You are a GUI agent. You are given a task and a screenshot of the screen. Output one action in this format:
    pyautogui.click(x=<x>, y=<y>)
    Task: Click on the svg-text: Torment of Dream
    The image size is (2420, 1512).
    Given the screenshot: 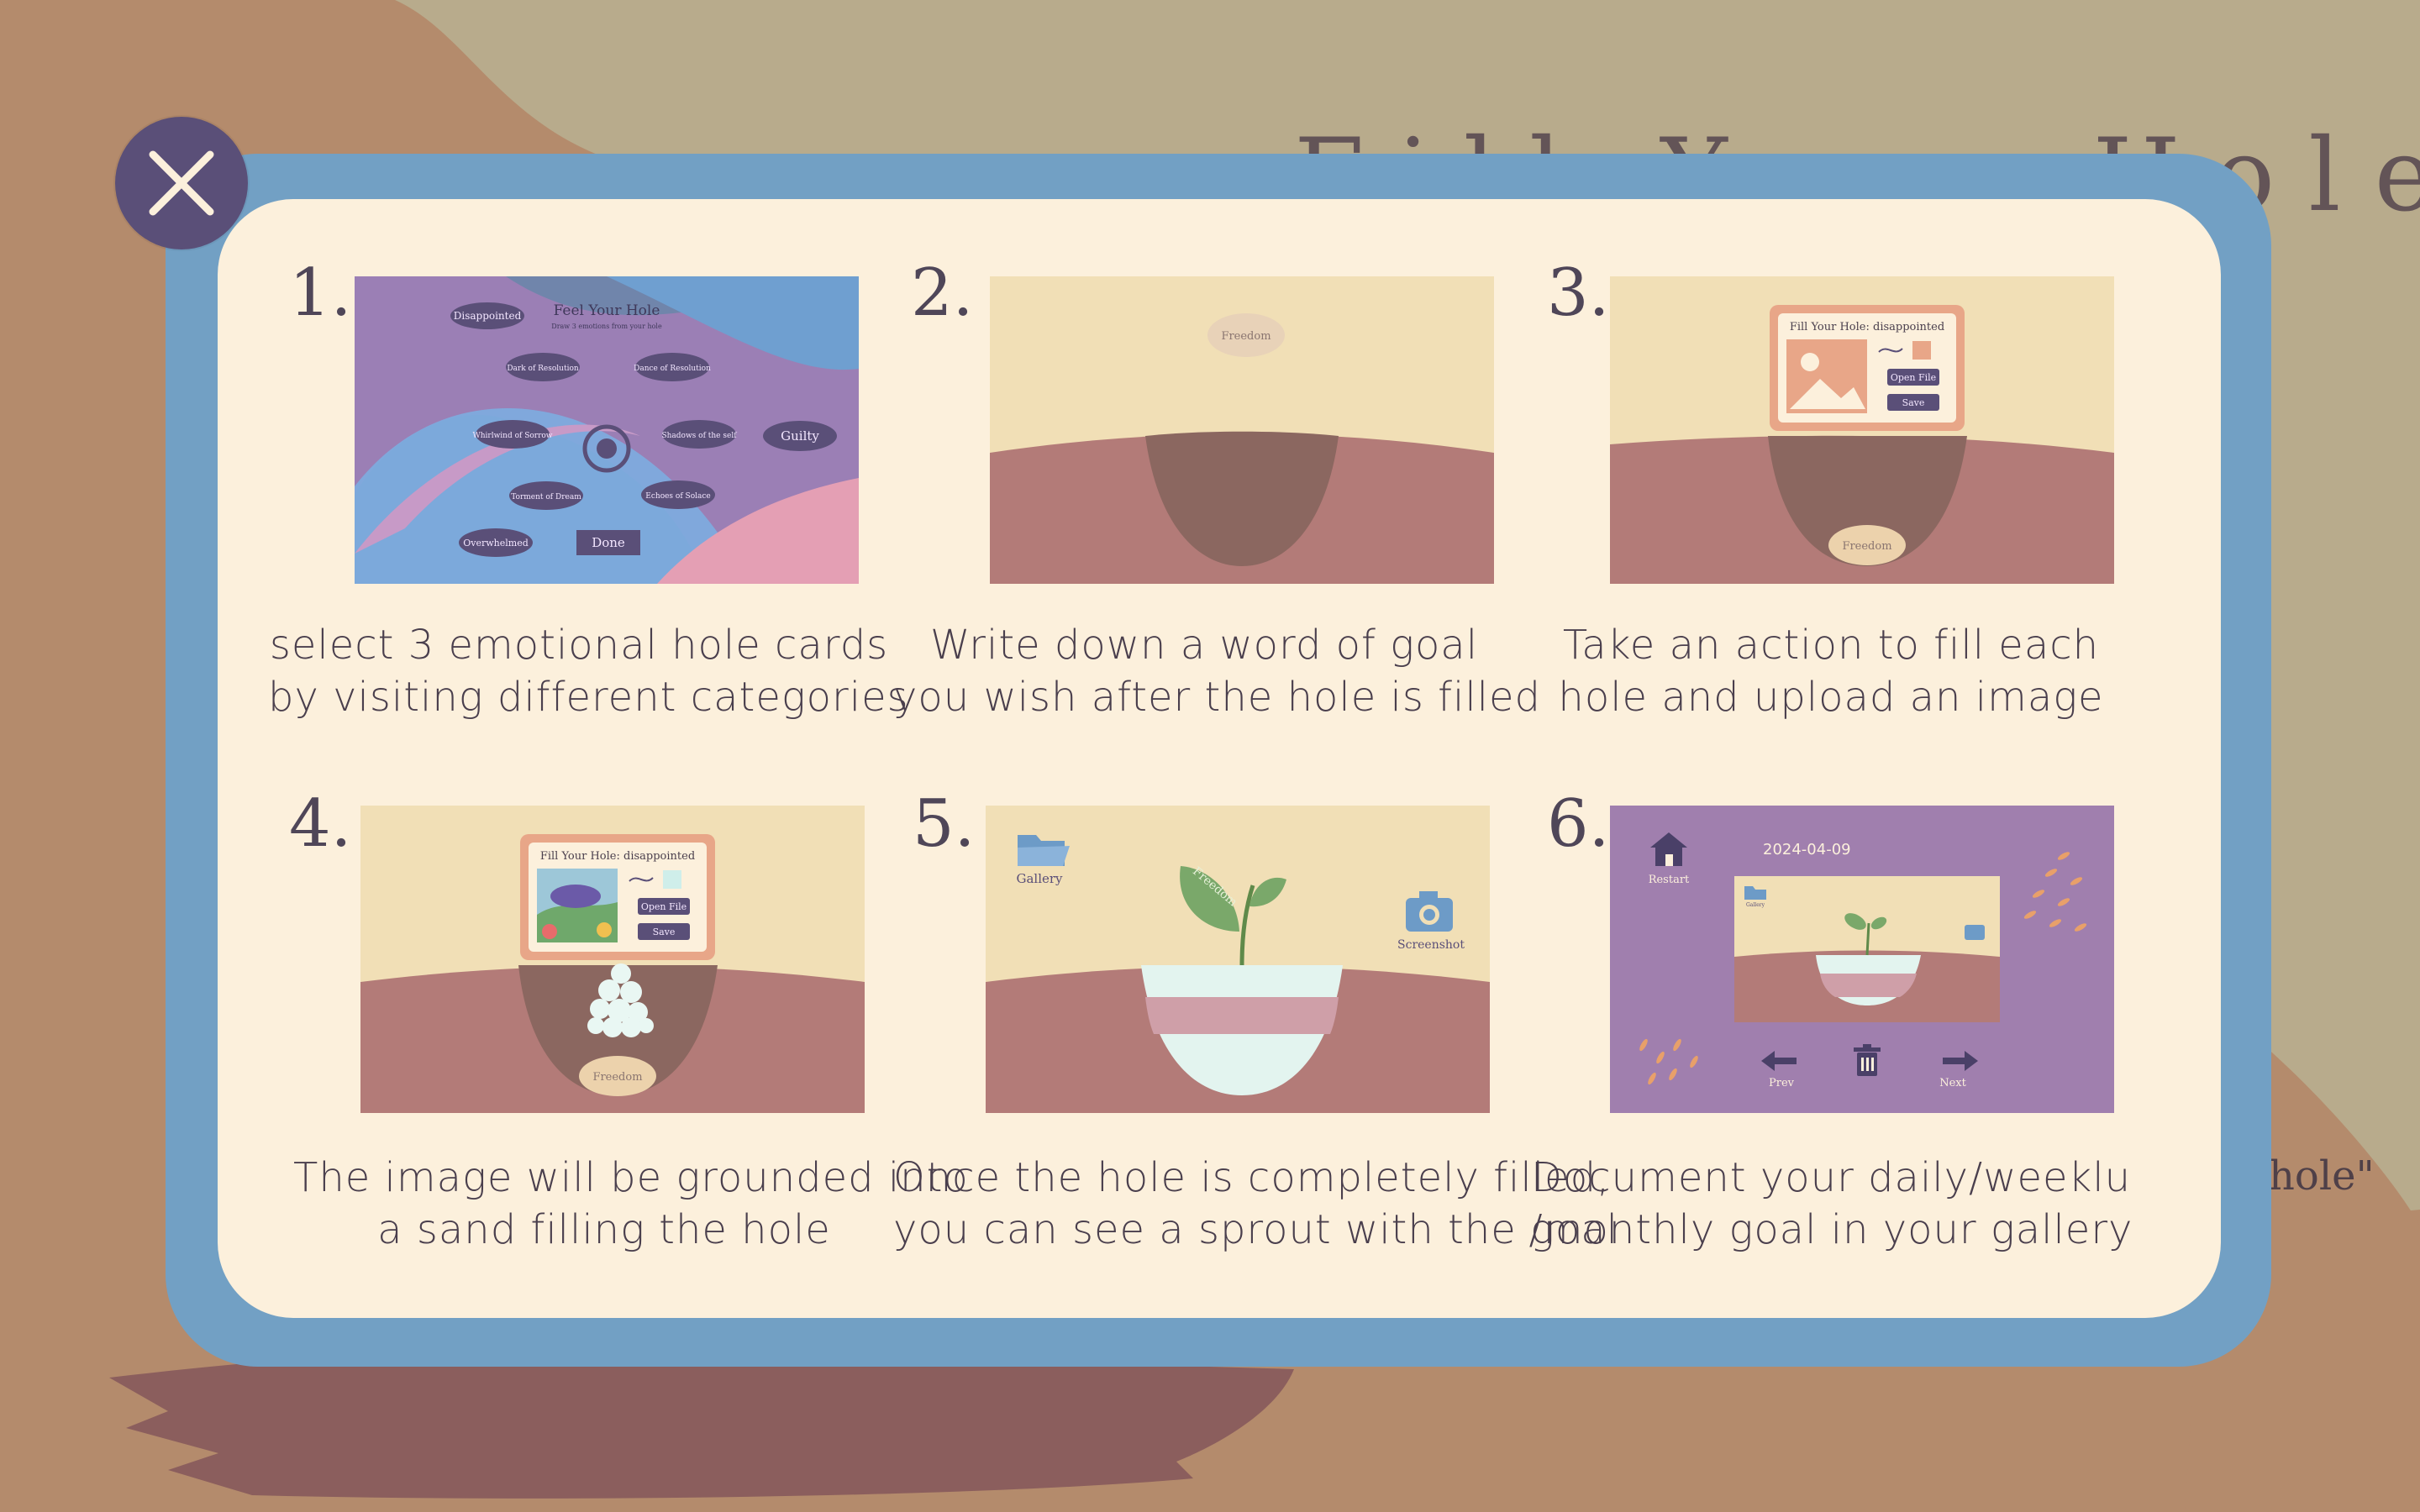 What is the action you would take?
    pyautogui.click(x=546, y=497)
    